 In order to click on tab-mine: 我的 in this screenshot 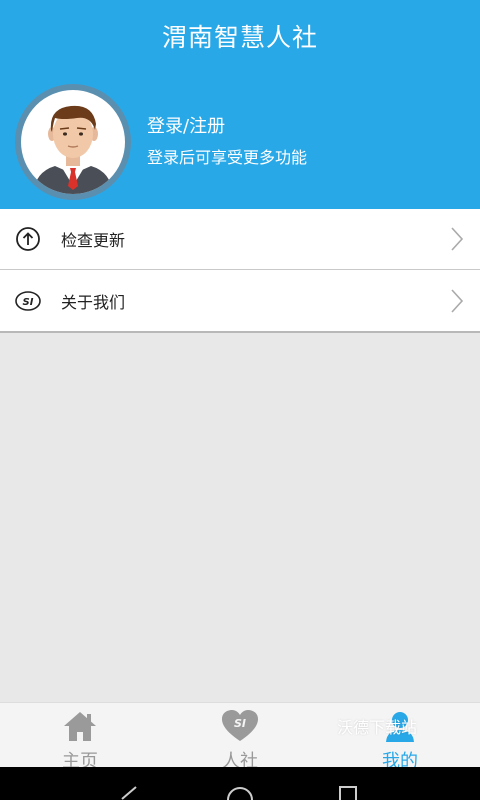, I will do `click(400, 737)`.